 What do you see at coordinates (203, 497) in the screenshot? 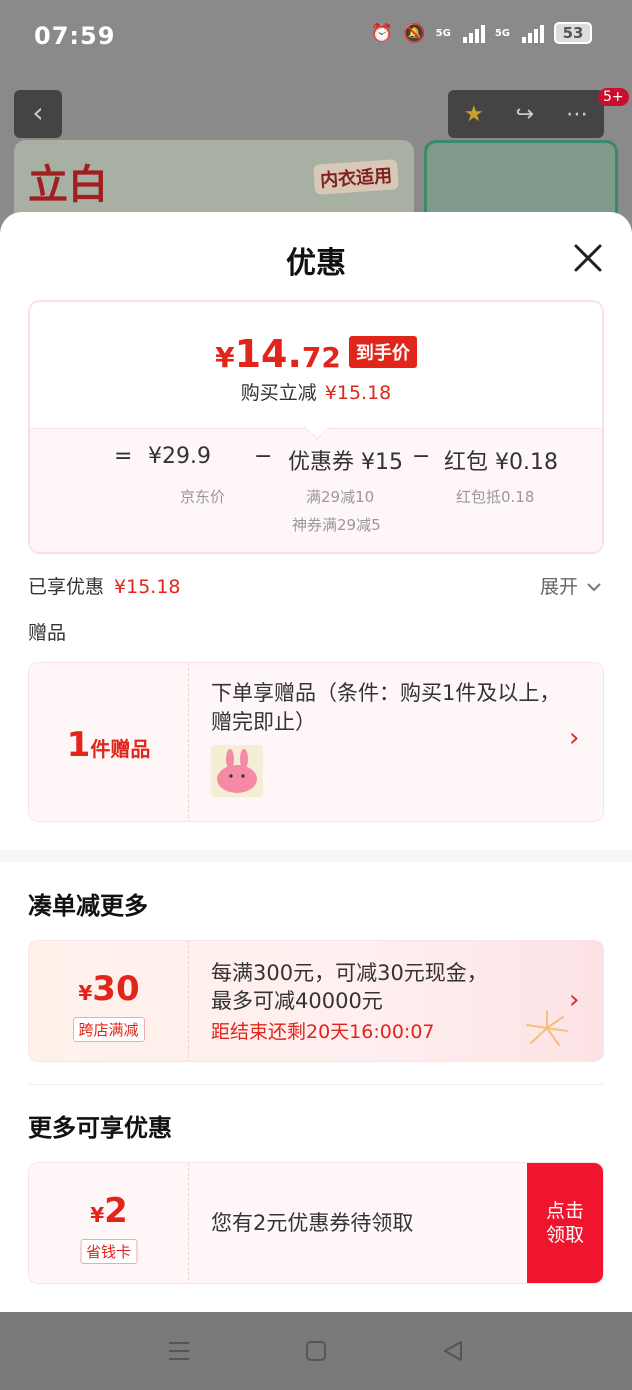
I see `jd-price-label: 京东价` at bounding box center [203, 497].